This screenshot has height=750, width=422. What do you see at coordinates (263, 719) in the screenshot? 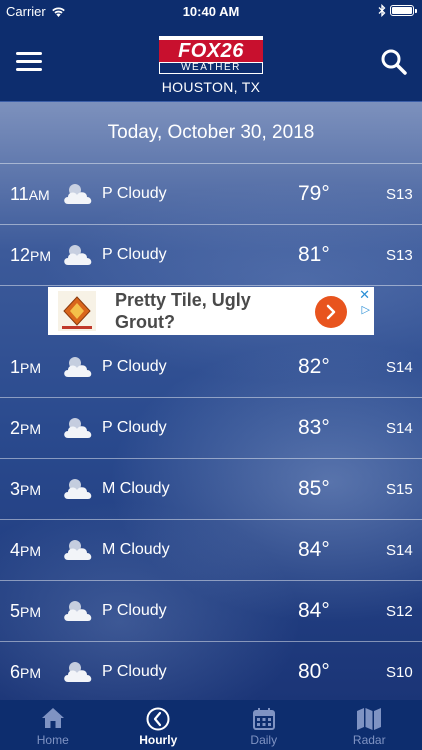
I see `calendar-icon` at bounding box center [263, 719].